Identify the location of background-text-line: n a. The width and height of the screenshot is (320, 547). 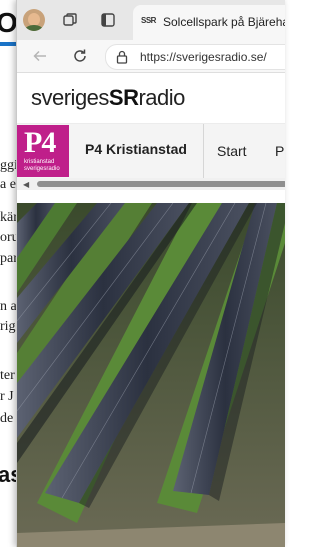
(8, 306).